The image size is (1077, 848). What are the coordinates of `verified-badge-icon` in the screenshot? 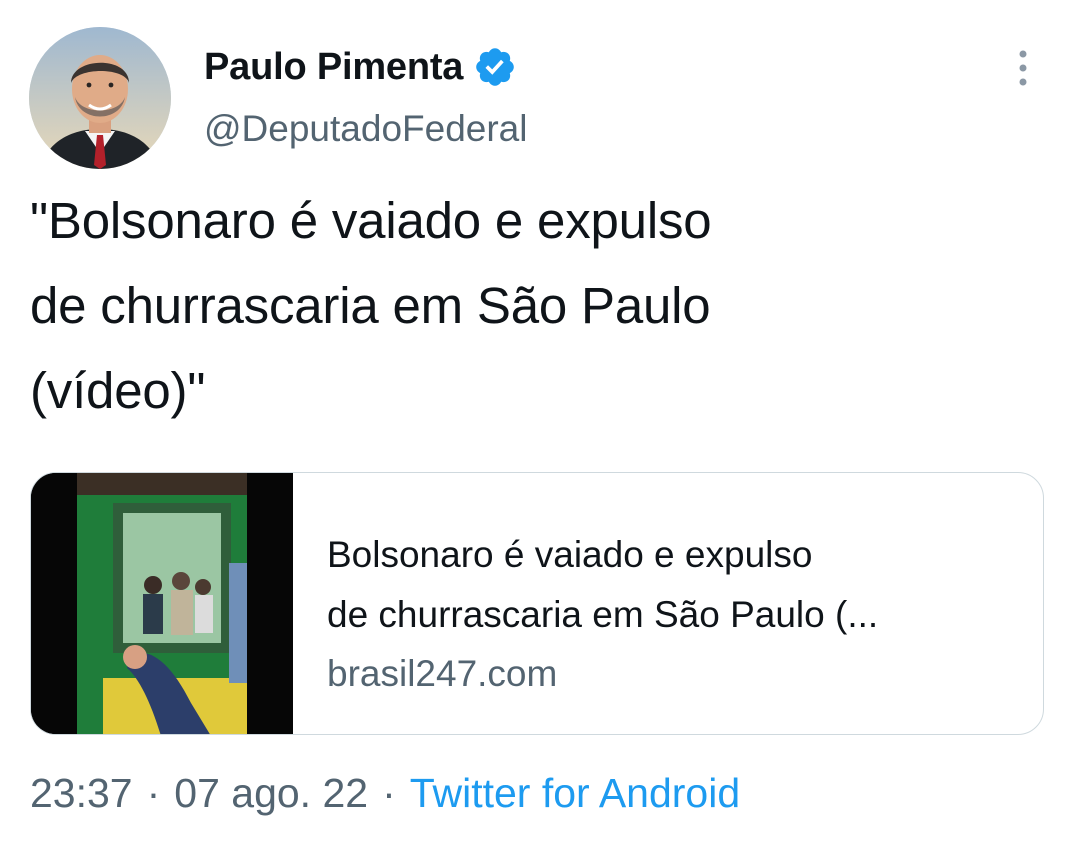 It's located at (495, 67).